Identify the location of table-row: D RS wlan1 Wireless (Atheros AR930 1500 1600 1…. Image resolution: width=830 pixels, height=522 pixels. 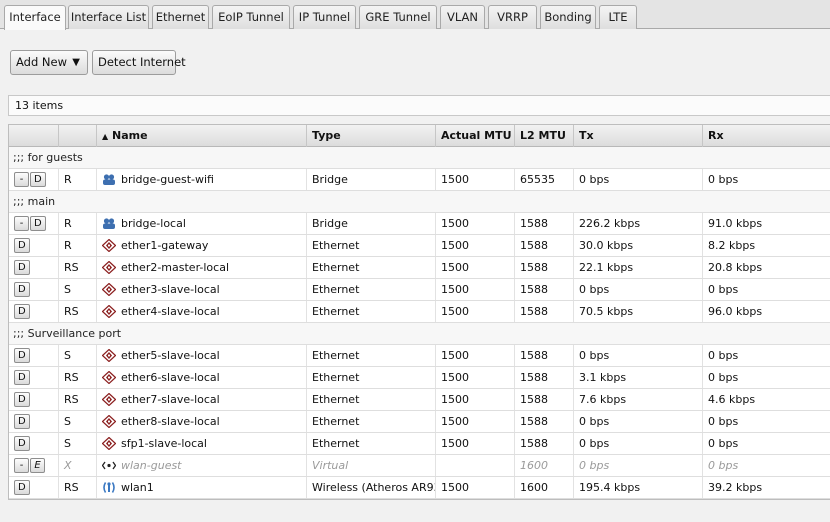
(419, 488).